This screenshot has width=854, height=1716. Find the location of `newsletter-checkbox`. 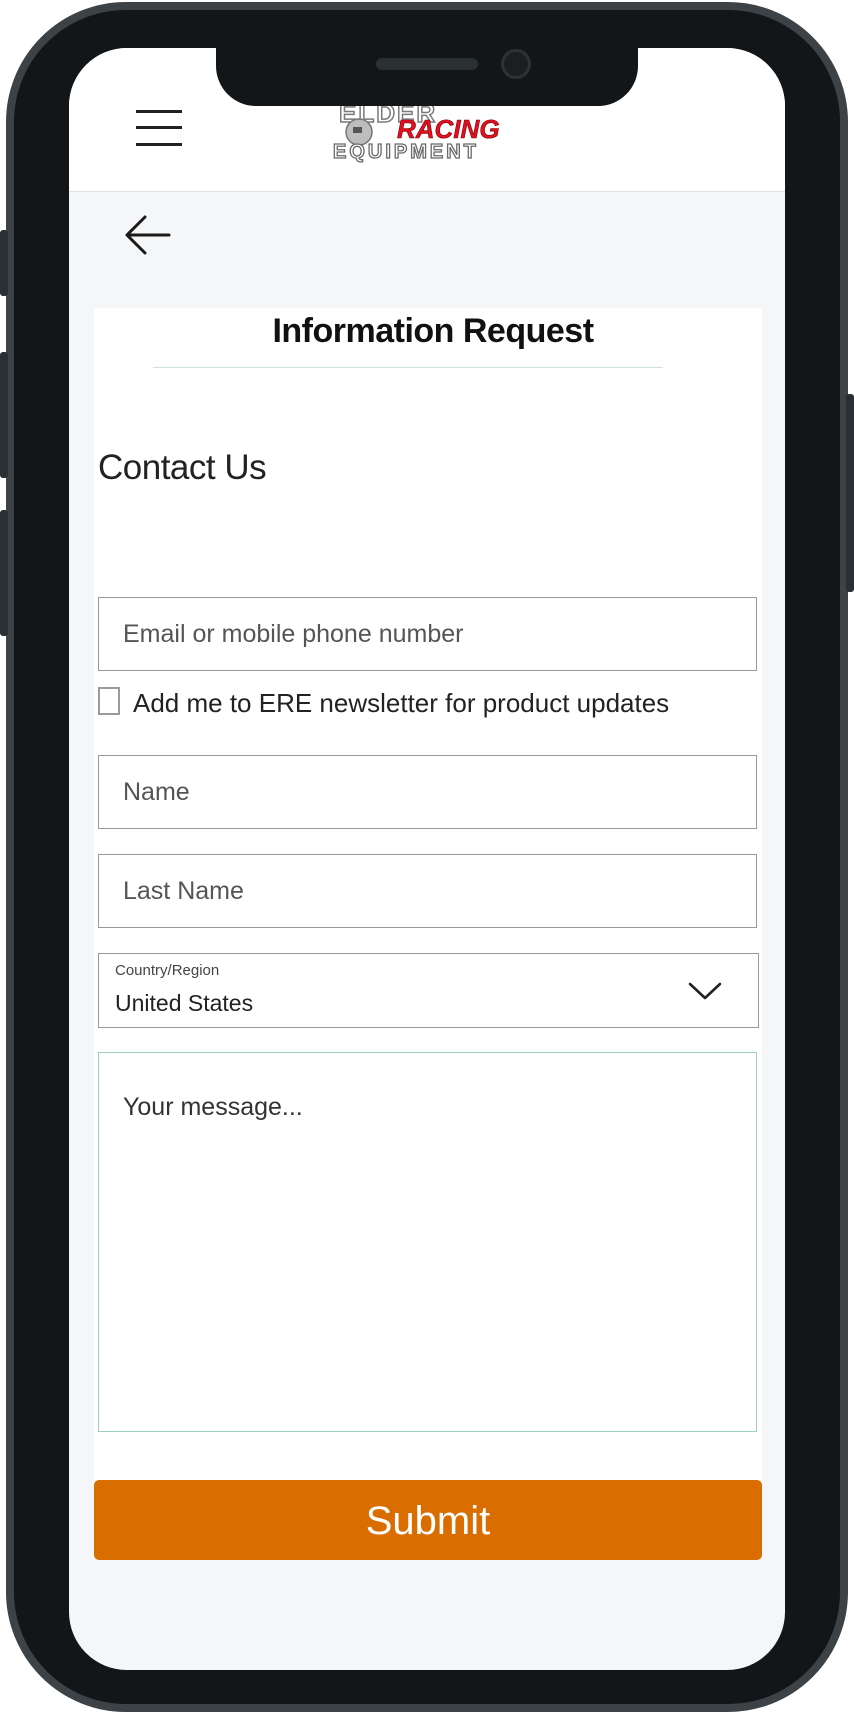

newsletter-checkbox is located at coordinates (109, 701).